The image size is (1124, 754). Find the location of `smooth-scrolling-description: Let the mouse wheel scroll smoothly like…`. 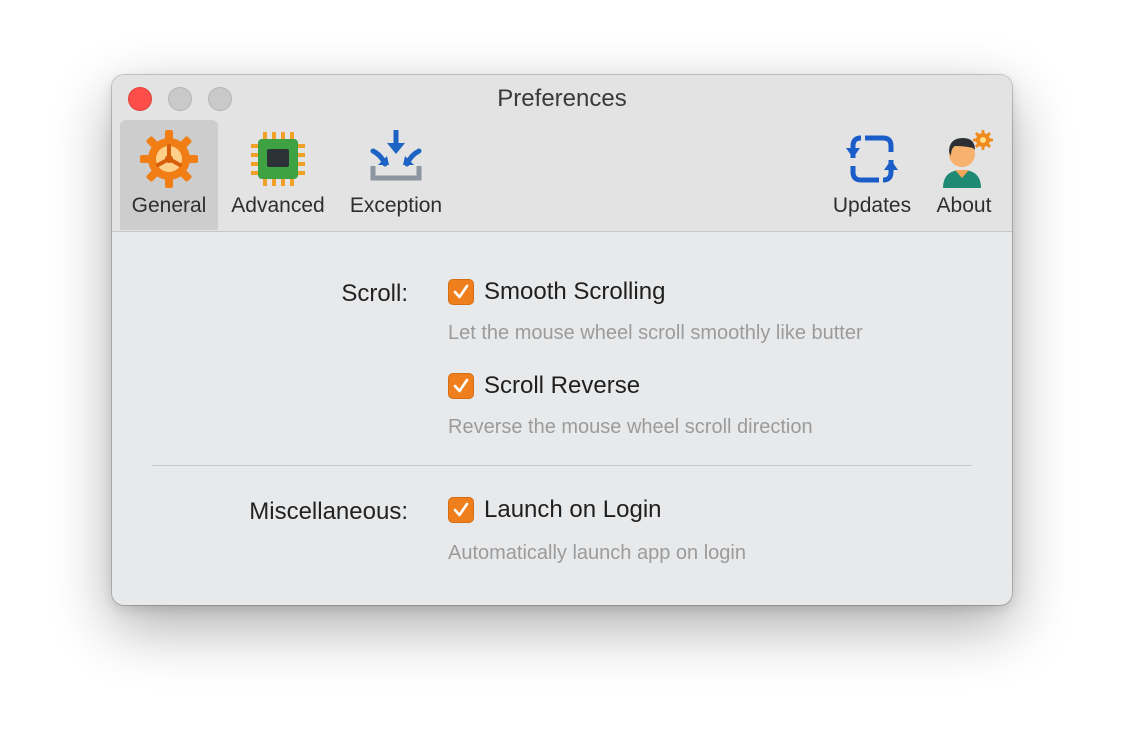

smooth-scrolling-description: Let the mouse wheel scroll smoothly like… is located at coordinates (655, 333).